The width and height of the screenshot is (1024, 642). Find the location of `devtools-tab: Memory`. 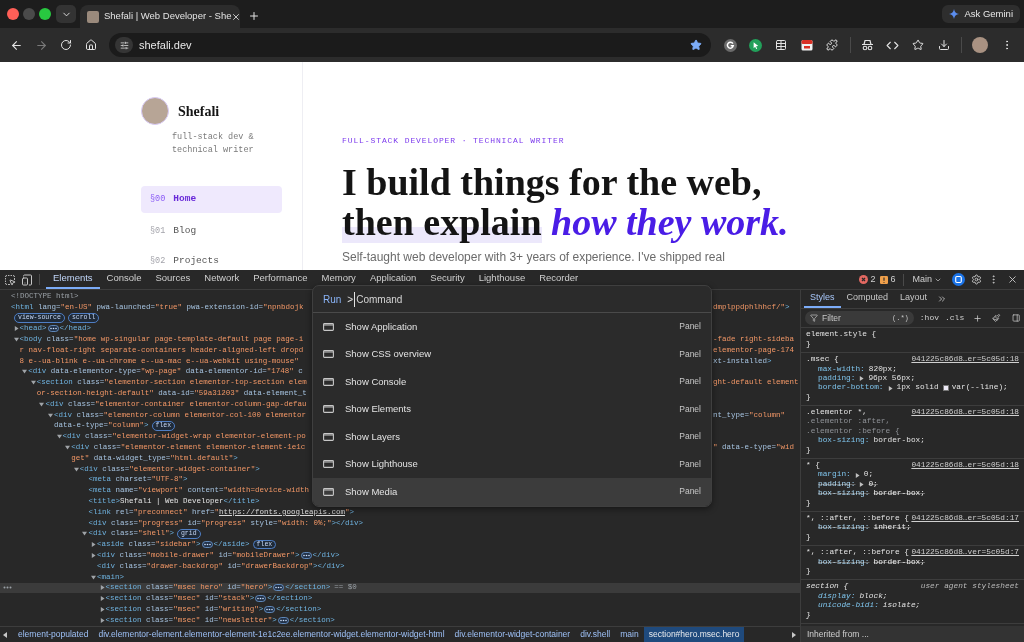

devtools-tab: Memory is located at coordinates (338, 279).